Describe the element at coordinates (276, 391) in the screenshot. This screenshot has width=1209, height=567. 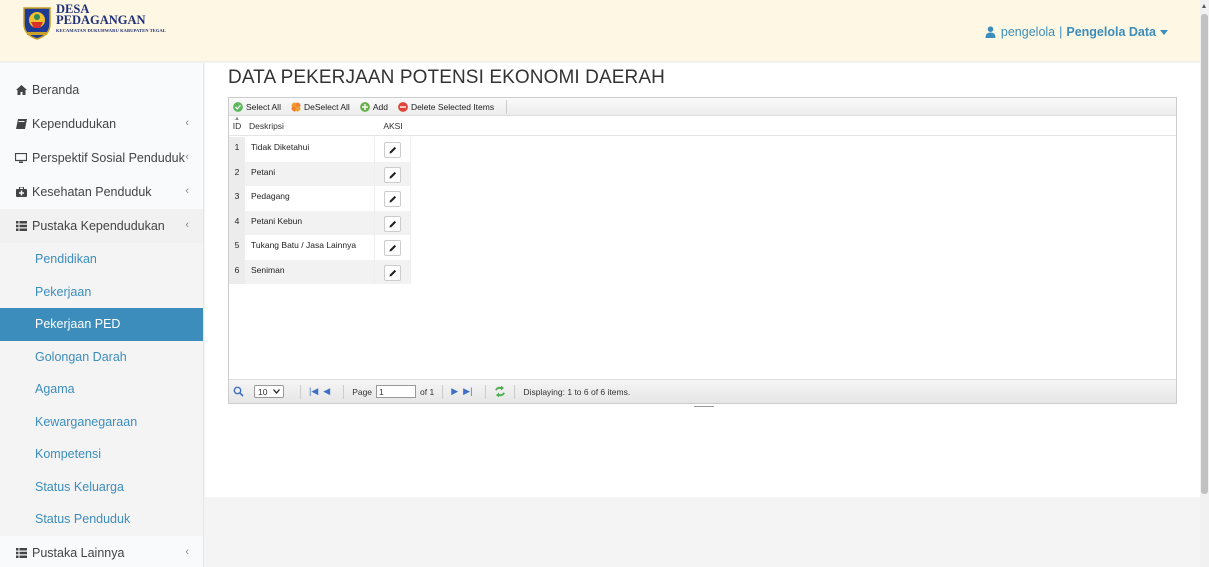
I see `chevron-down-icon` at that location.